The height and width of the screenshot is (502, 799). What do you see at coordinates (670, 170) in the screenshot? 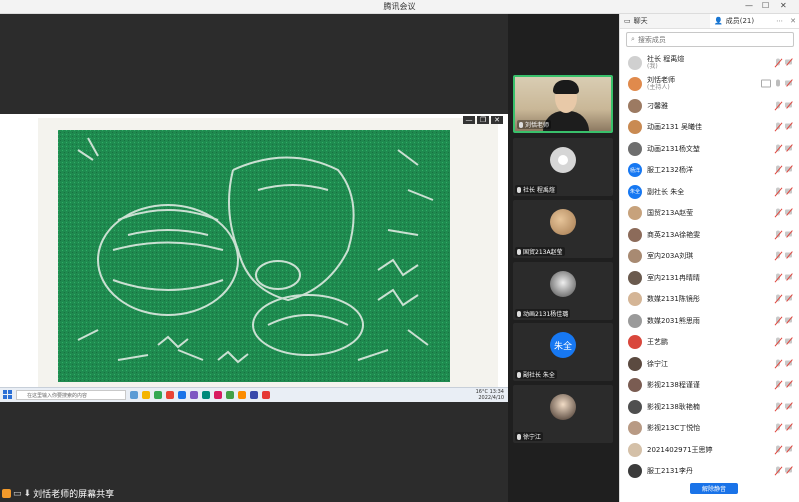
I see `member-name-block: 服工2132杨洋` at bounding box center [670, 170].